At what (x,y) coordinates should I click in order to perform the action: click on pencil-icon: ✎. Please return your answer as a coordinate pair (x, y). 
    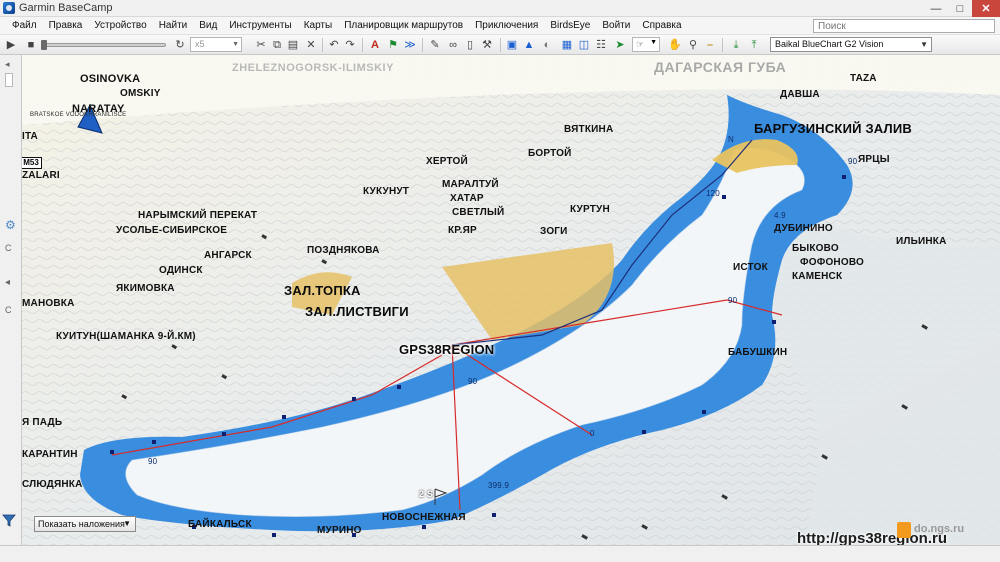
    Looking at the image, I should click on (435, 45).